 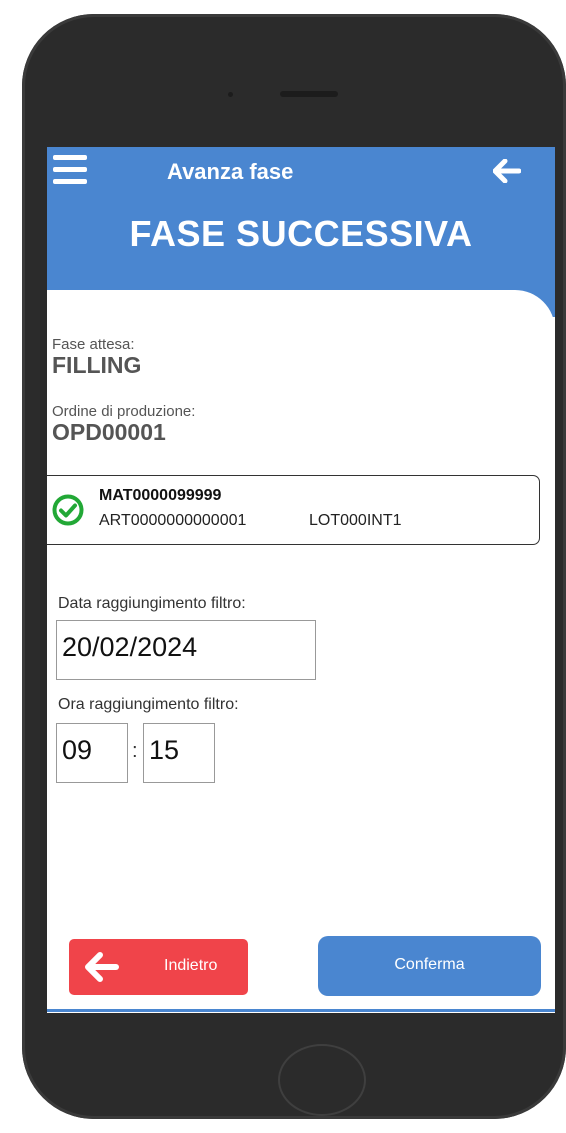 I want to click on order-value: OPD00001, so click(x=109, y=432).